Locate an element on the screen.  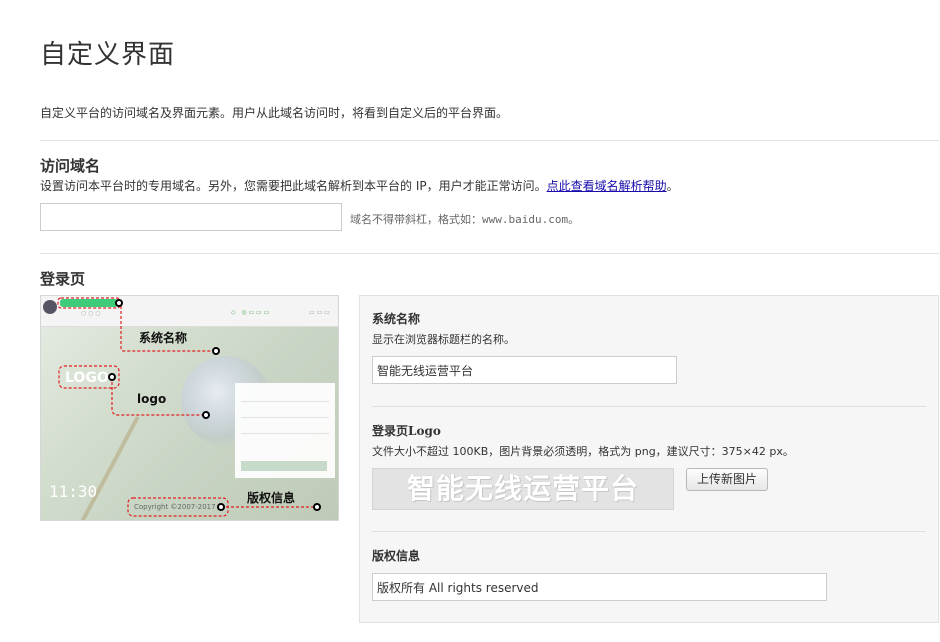
page-description: 自定义平台的访问域名及界面元素。用户从此域名访问时，将看到自定义后的平台界面。 is located at coordinates (274, 113).